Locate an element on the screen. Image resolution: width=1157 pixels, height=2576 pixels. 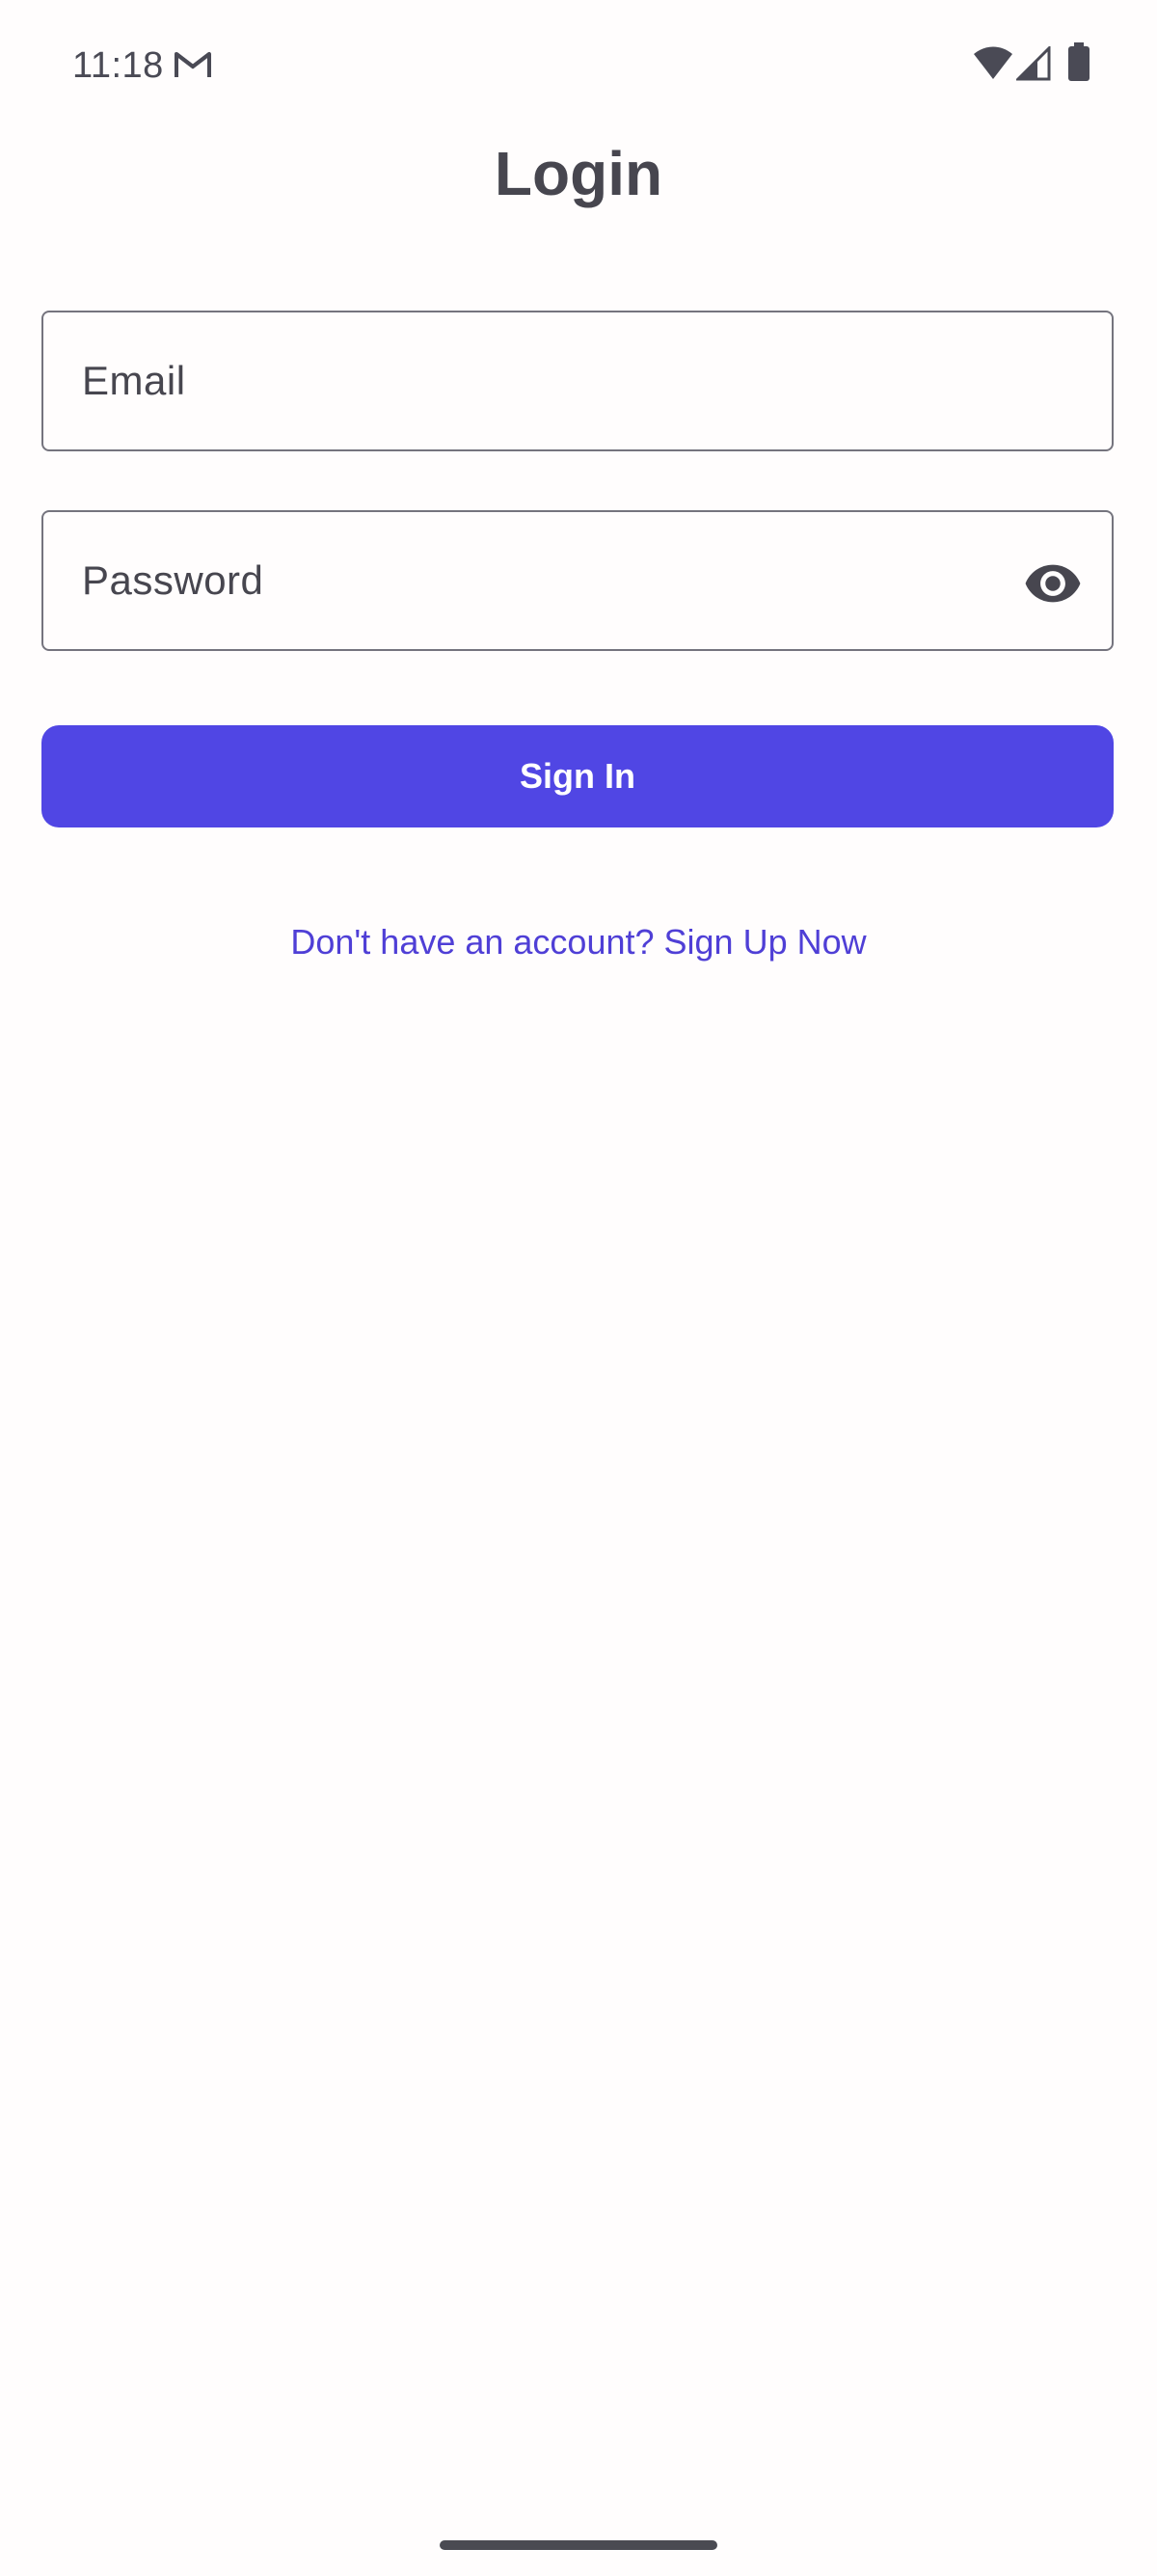
password-field is located at coordinates (577, 580).